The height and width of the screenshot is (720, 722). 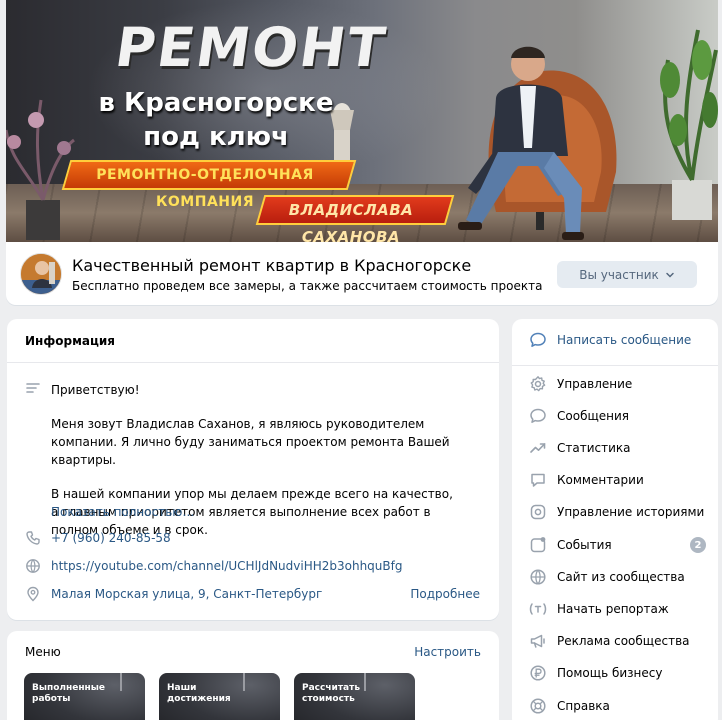 I want to click on chat-icon, so click(x=538, y=416).